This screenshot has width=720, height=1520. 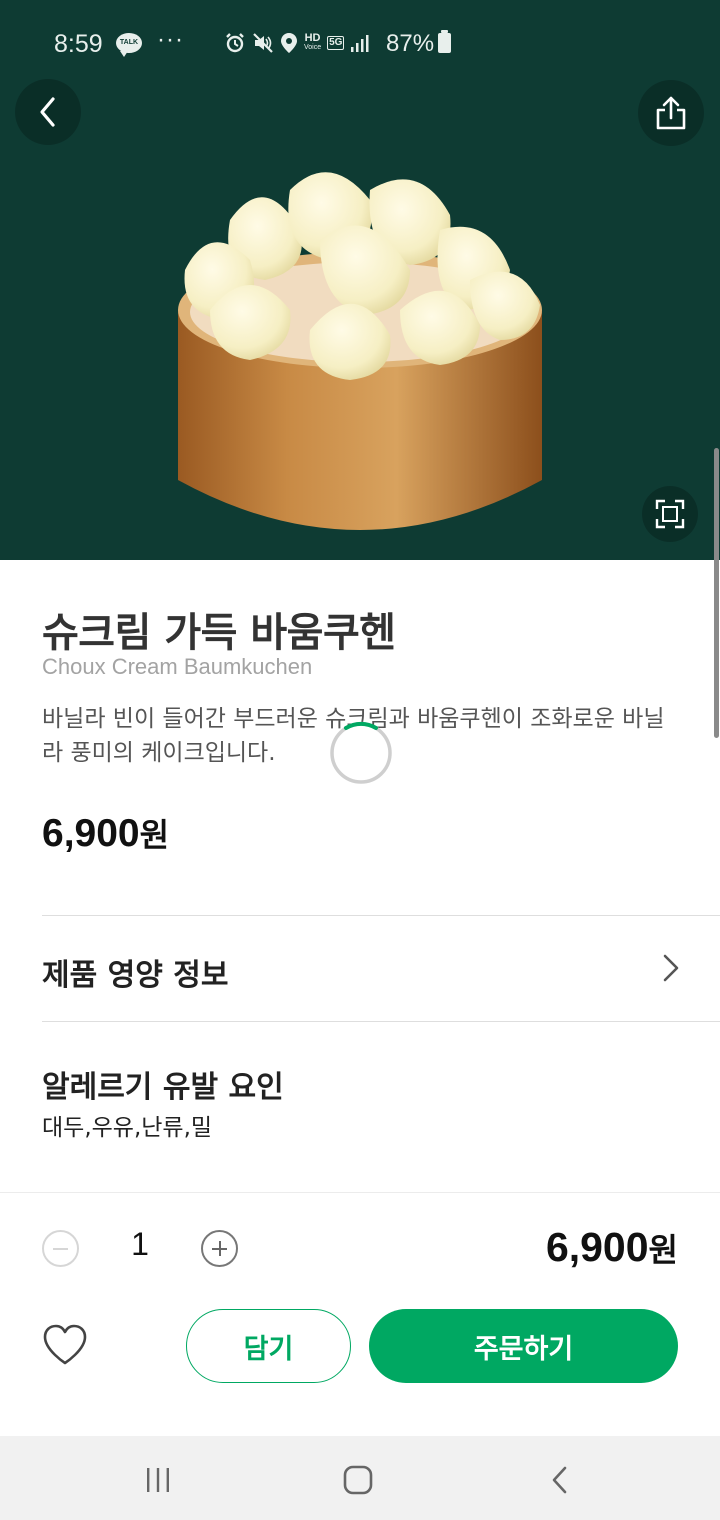 I want to click on battery-percent: 87%, so click(x=410, y=43).